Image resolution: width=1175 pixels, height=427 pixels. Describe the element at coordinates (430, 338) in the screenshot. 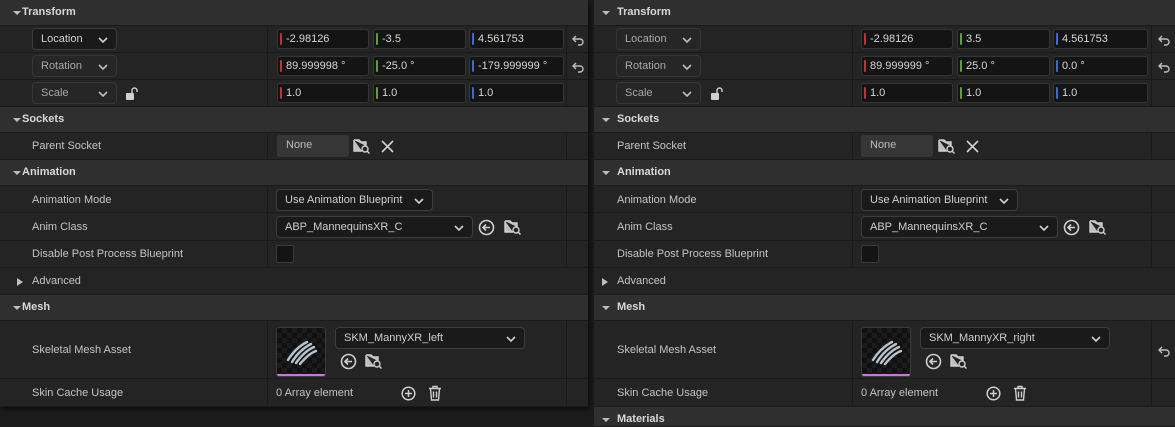

I see `skeletal-mesh-dropdown: SKM_MannyXR_left` at that location.